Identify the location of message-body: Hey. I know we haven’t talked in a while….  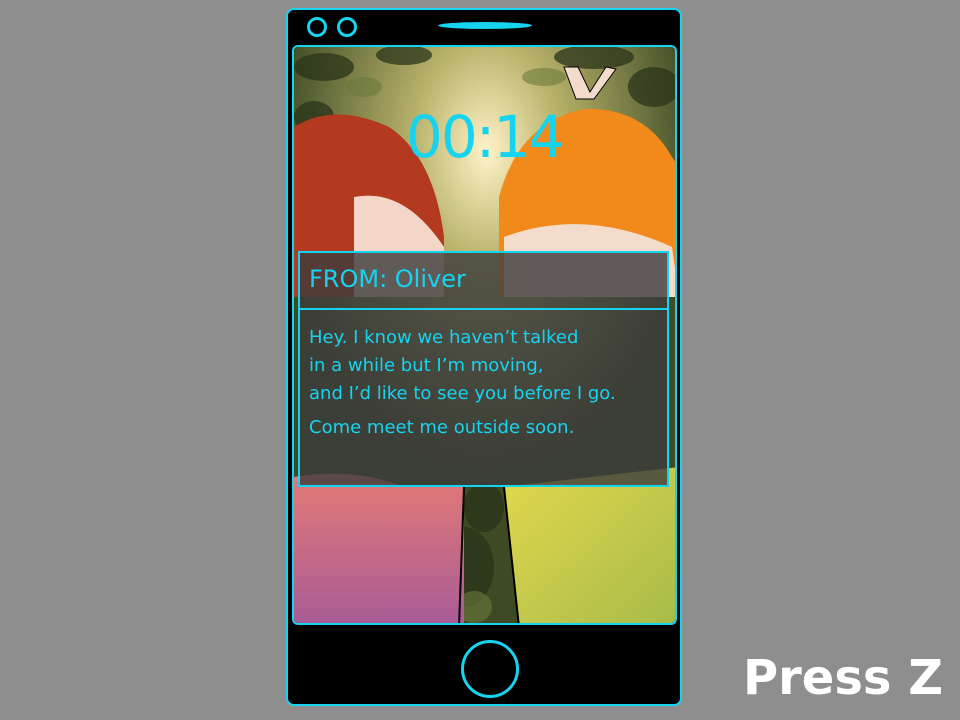
(483, 398).